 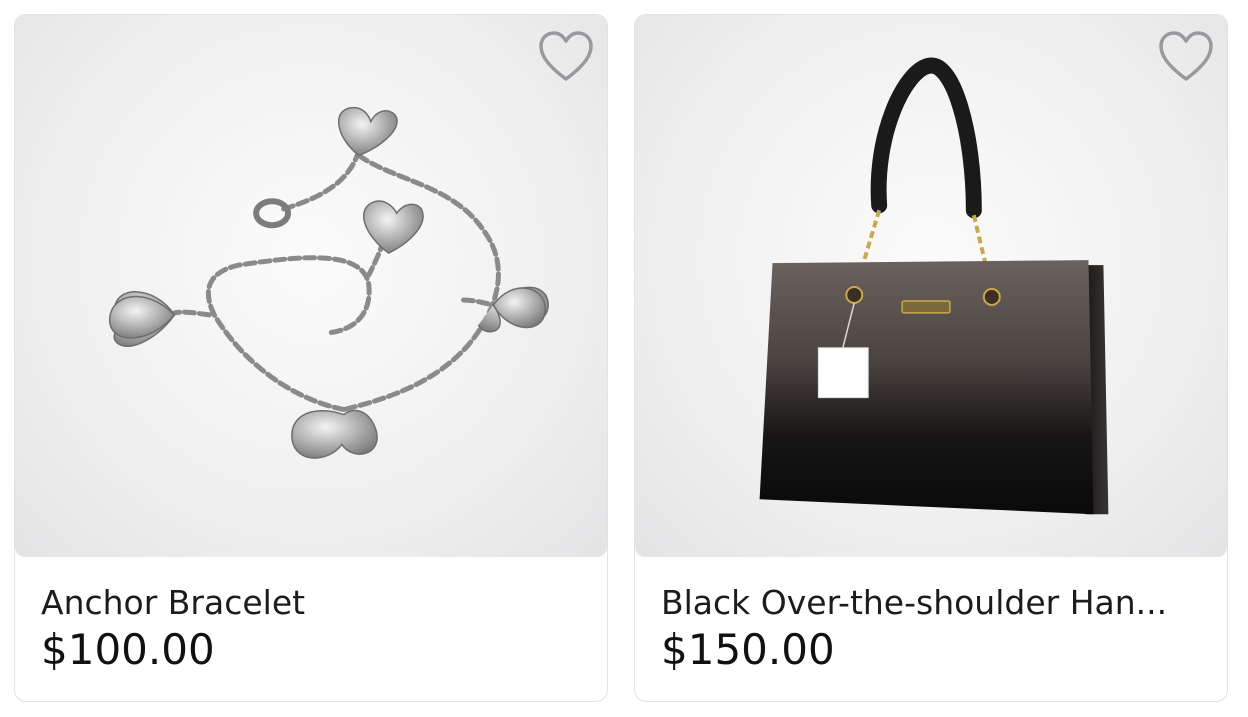 What do you see at coordinates (934, 628) in the screenshot?
I see `product-info: Black Over-the-shoulder Han... $150.00` at bounding box center [934, 628].